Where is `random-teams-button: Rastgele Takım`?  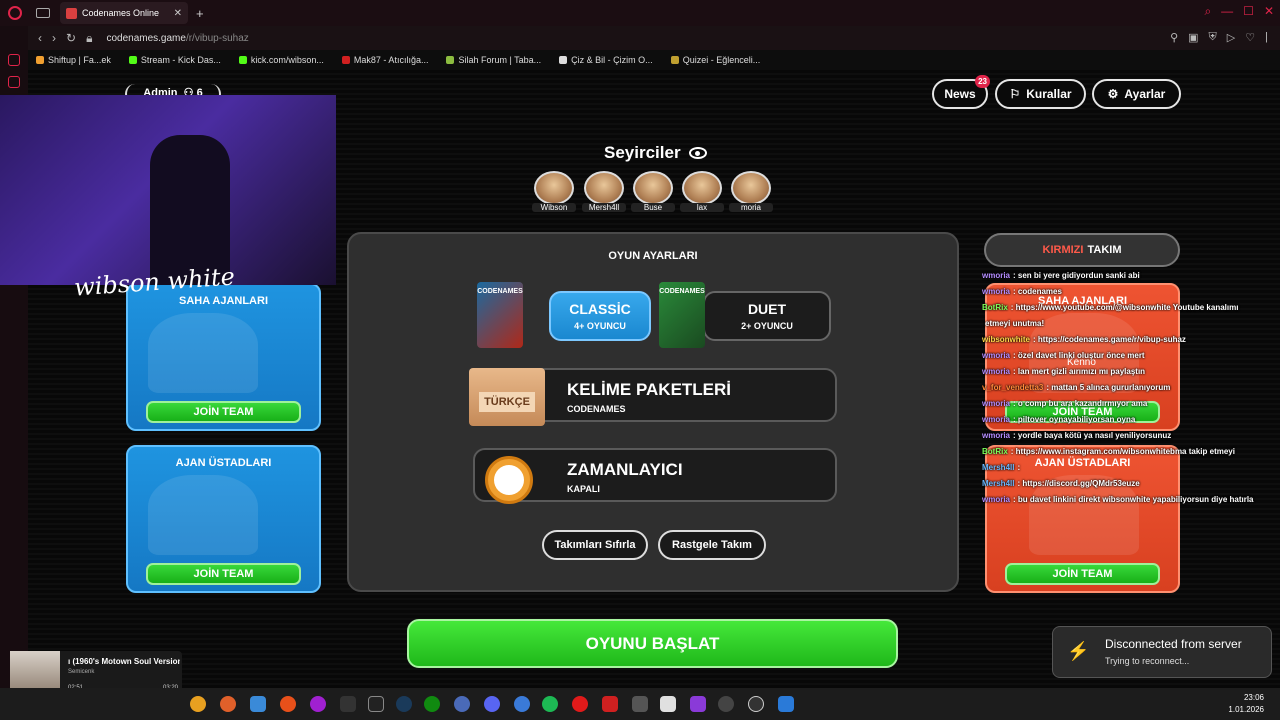 random-teams-button: Rastgele Takım is located at coordinates (712, 545).